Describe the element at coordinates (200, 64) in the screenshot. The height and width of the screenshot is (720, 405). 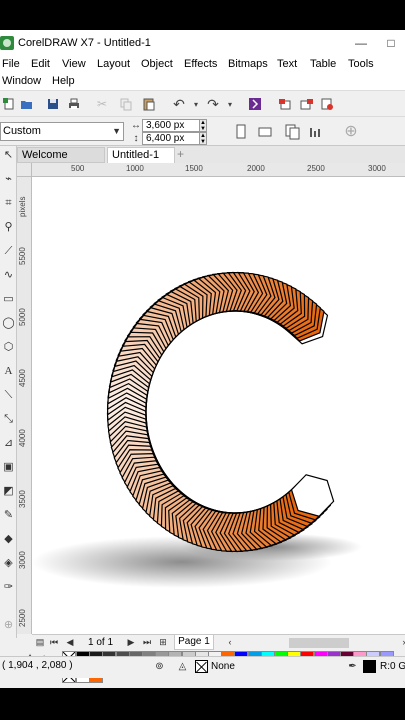
I see `menu-effects: Effects` at that location.